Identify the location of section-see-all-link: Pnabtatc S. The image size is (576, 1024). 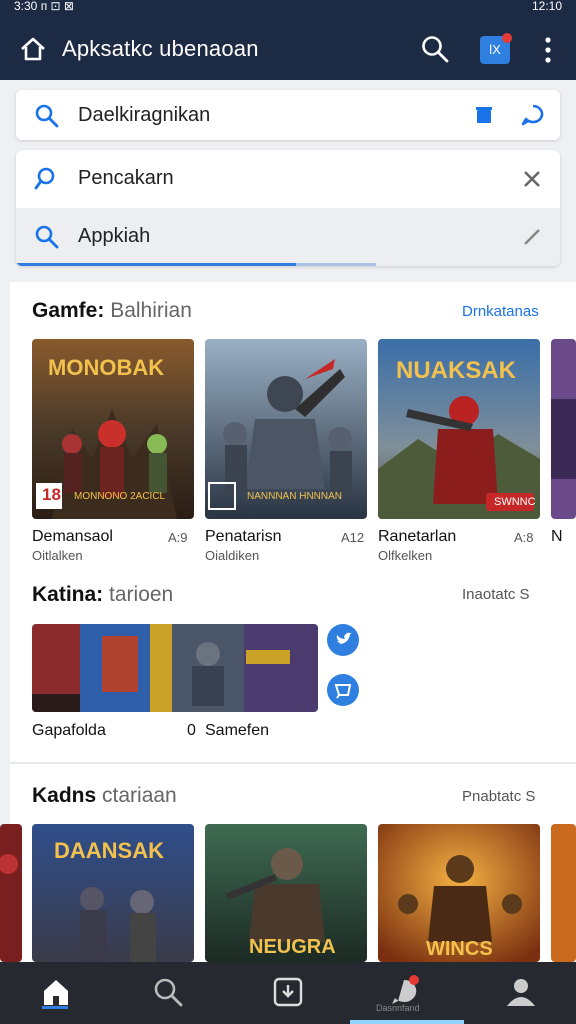
(498, 796).